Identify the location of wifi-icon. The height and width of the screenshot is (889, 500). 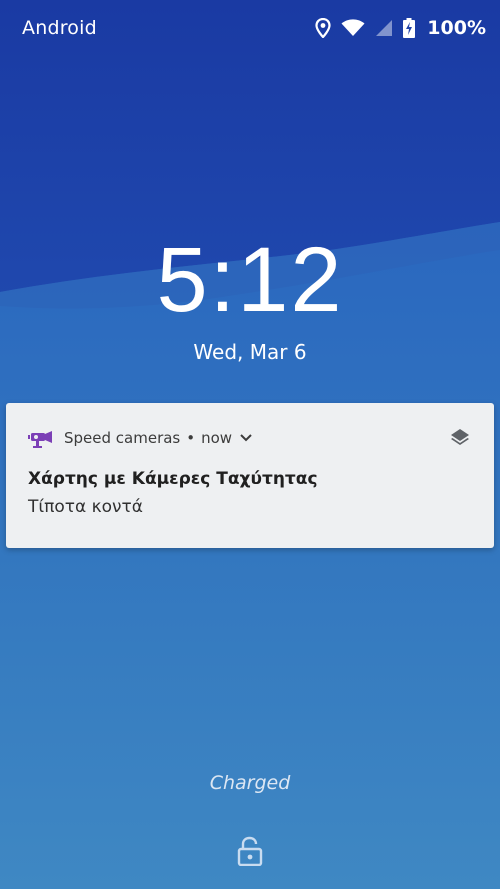
(353, 27).